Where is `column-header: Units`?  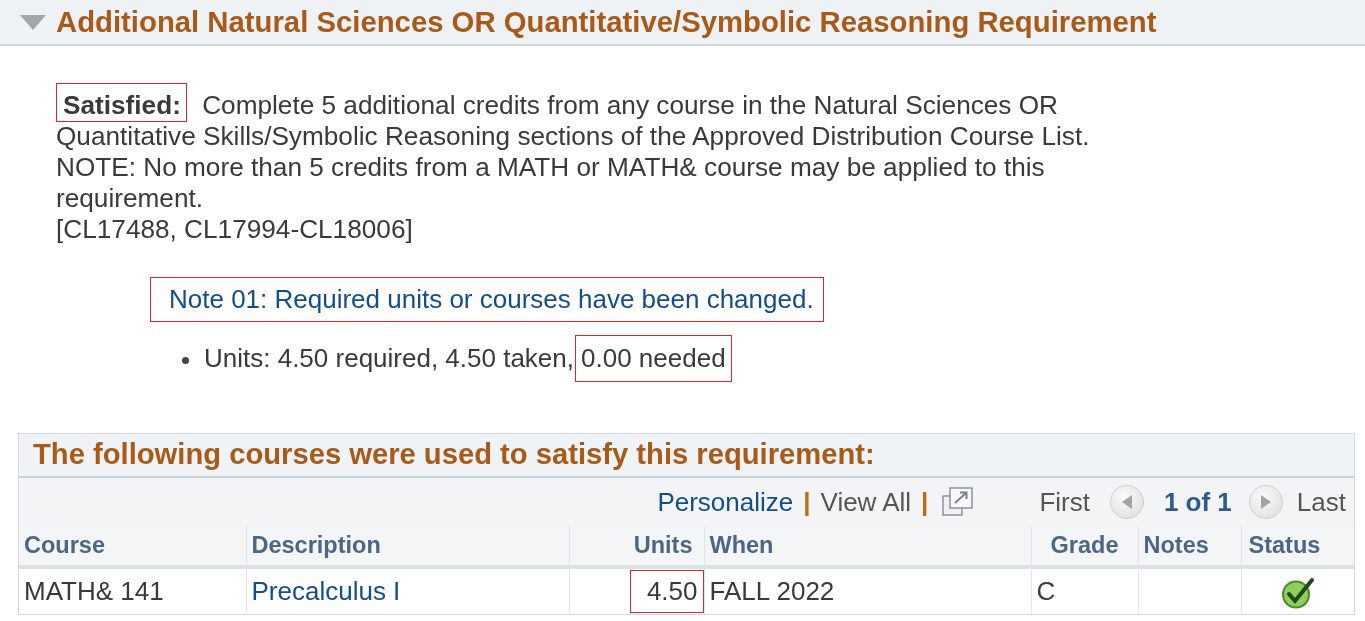
column-header: Units is located at coordinates (636, 546).